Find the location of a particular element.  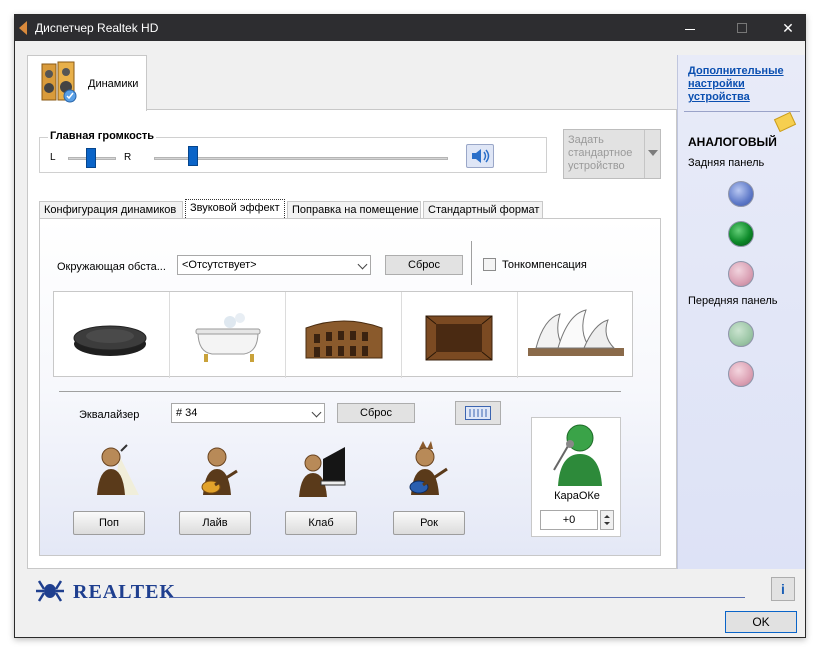

rear-panel-label: Задняя панель is located at coordinates (726, 163).